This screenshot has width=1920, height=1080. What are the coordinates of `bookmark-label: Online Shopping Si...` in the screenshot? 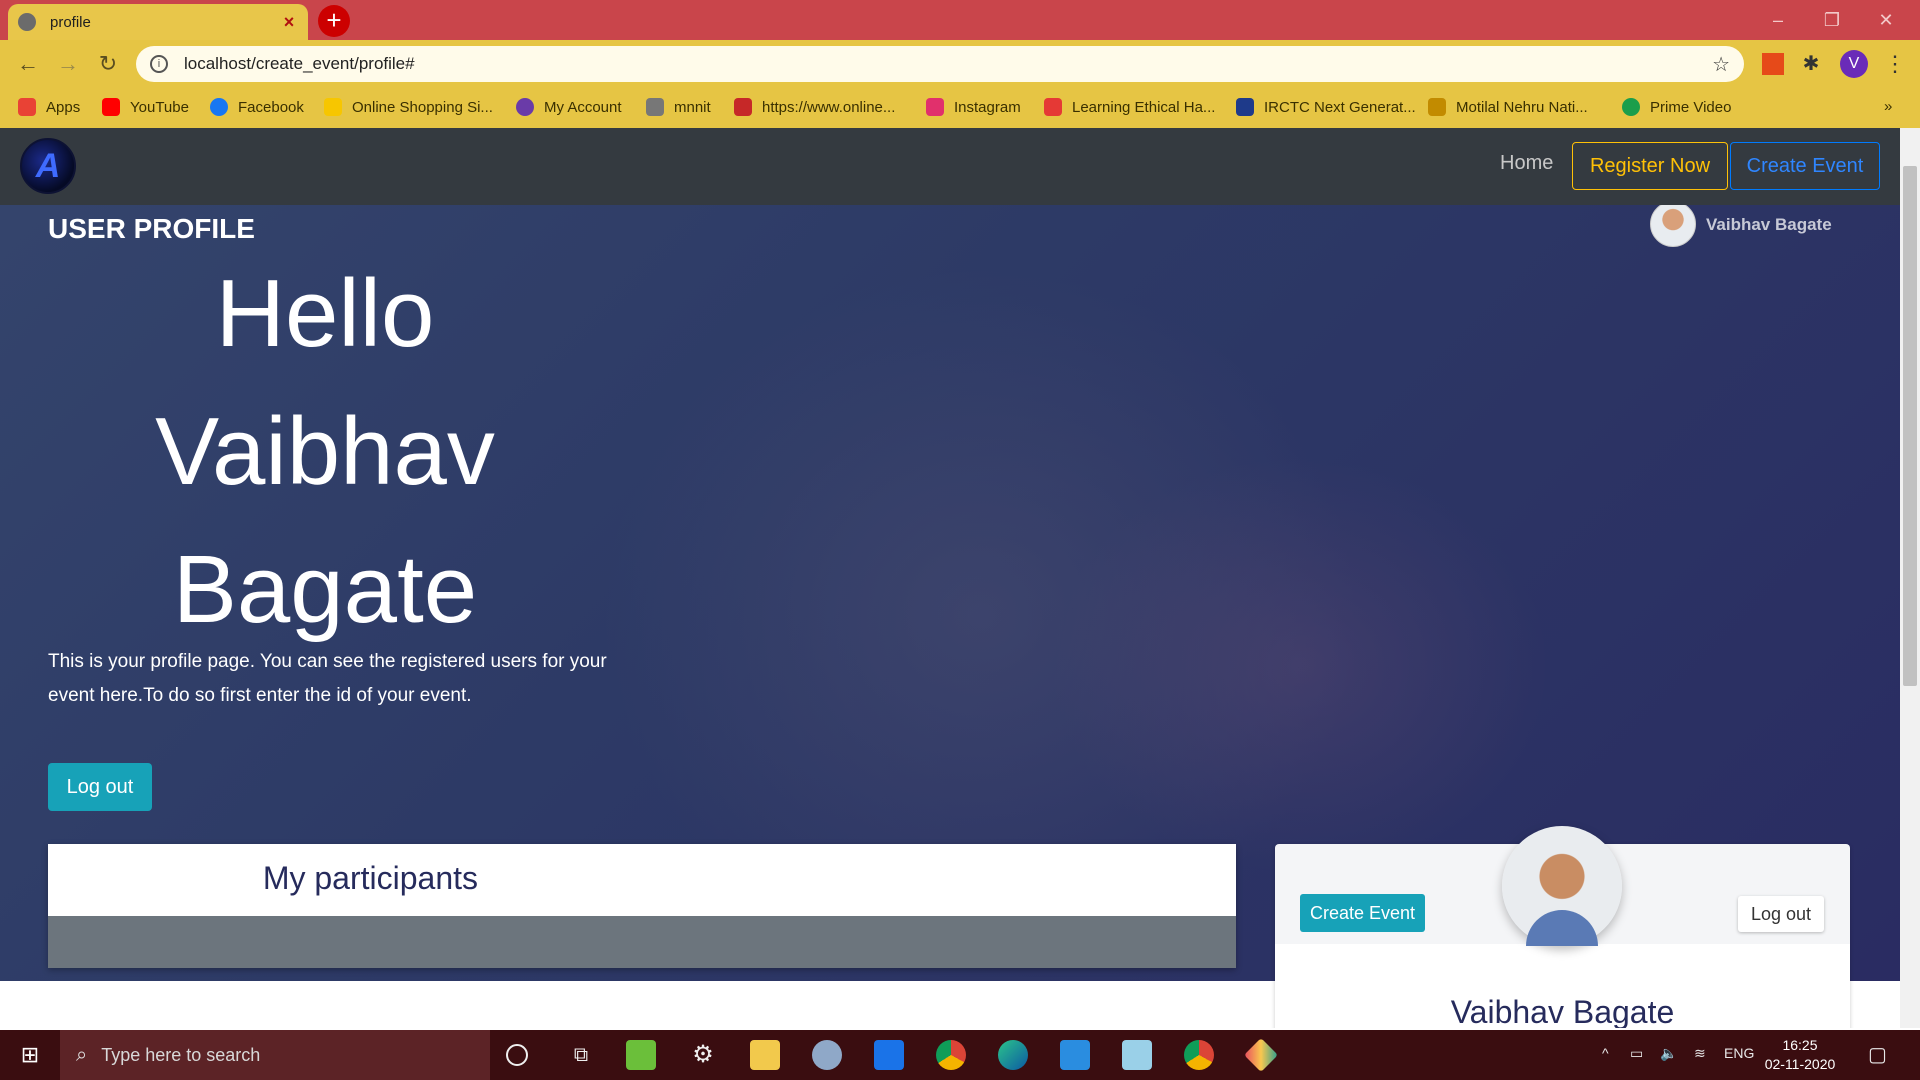 It's located at (422, 107).